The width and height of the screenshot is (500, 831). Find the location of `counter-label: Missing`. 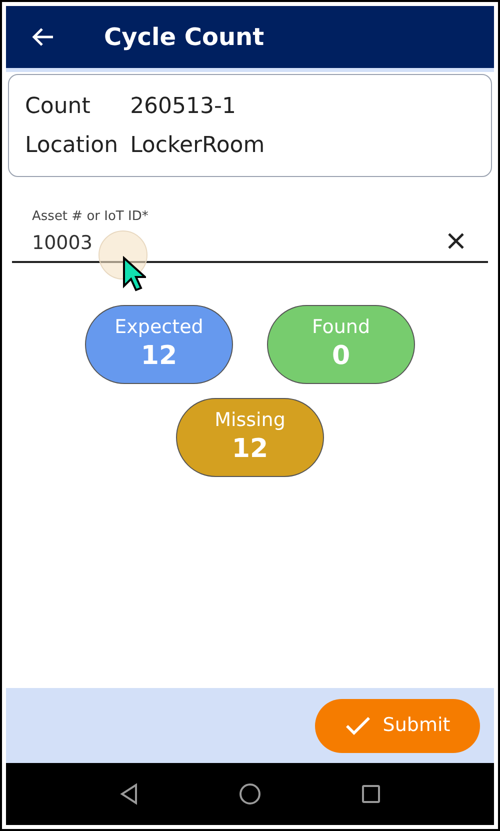

counter-label: Missing is located at coordinates (250, 421).